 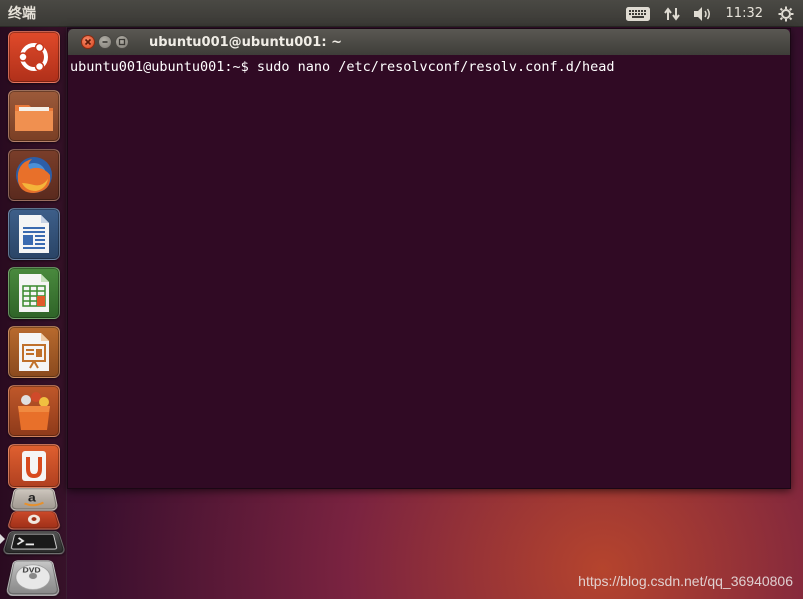 What do you see at coordinates (401, 13) in the screenshot?
I see `top-panel: 终端 11:32` at bounding box center [401, 13].